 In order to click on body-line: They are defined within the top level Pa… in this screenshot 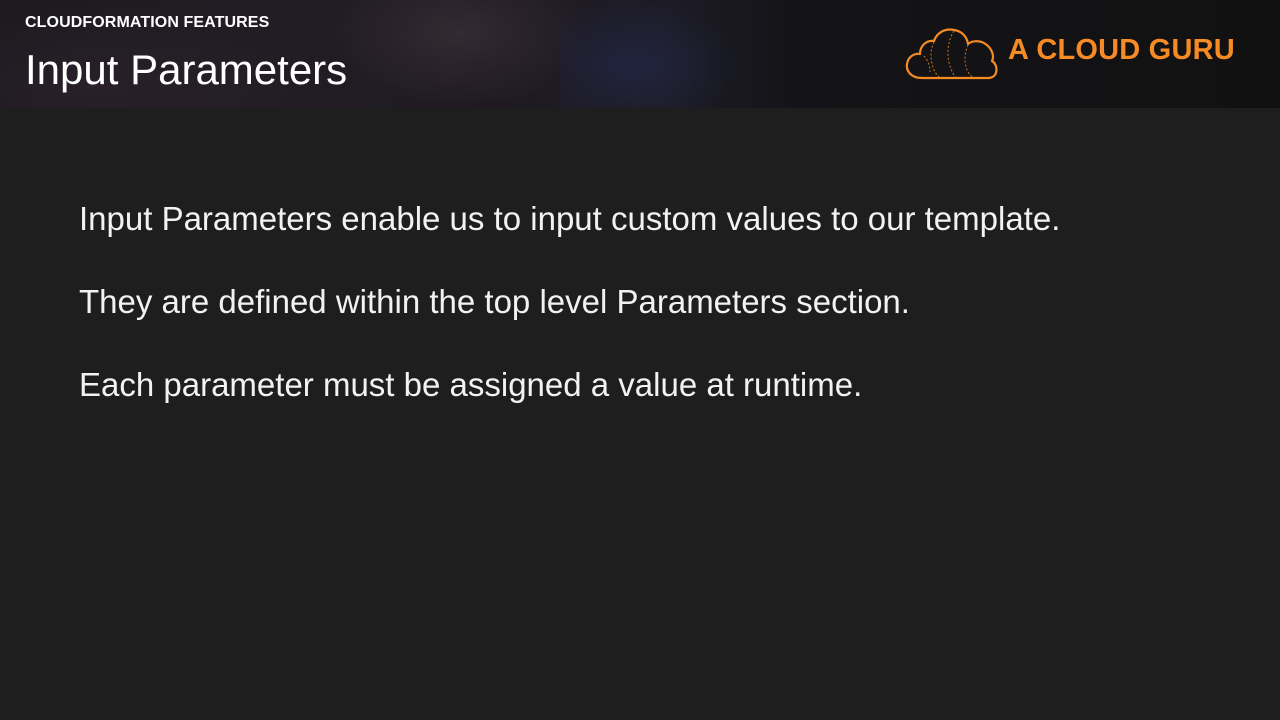, I will do `click(494, 301)`.